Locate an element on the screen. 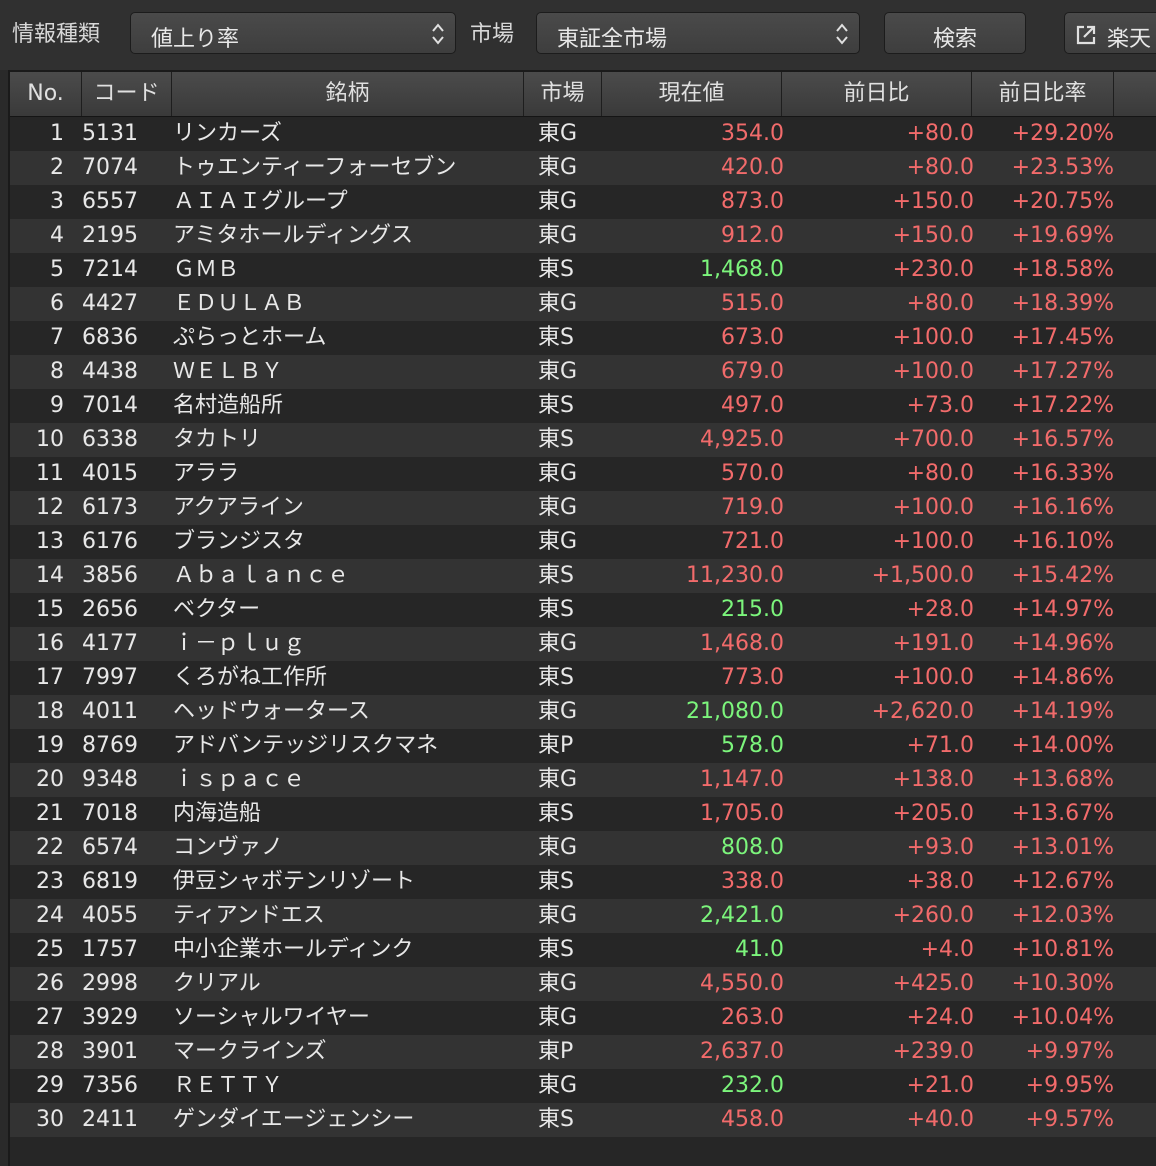 The height and width of the screenshot is (1166, 1156). market-label: 市場 is located at coordinates (492, 34).